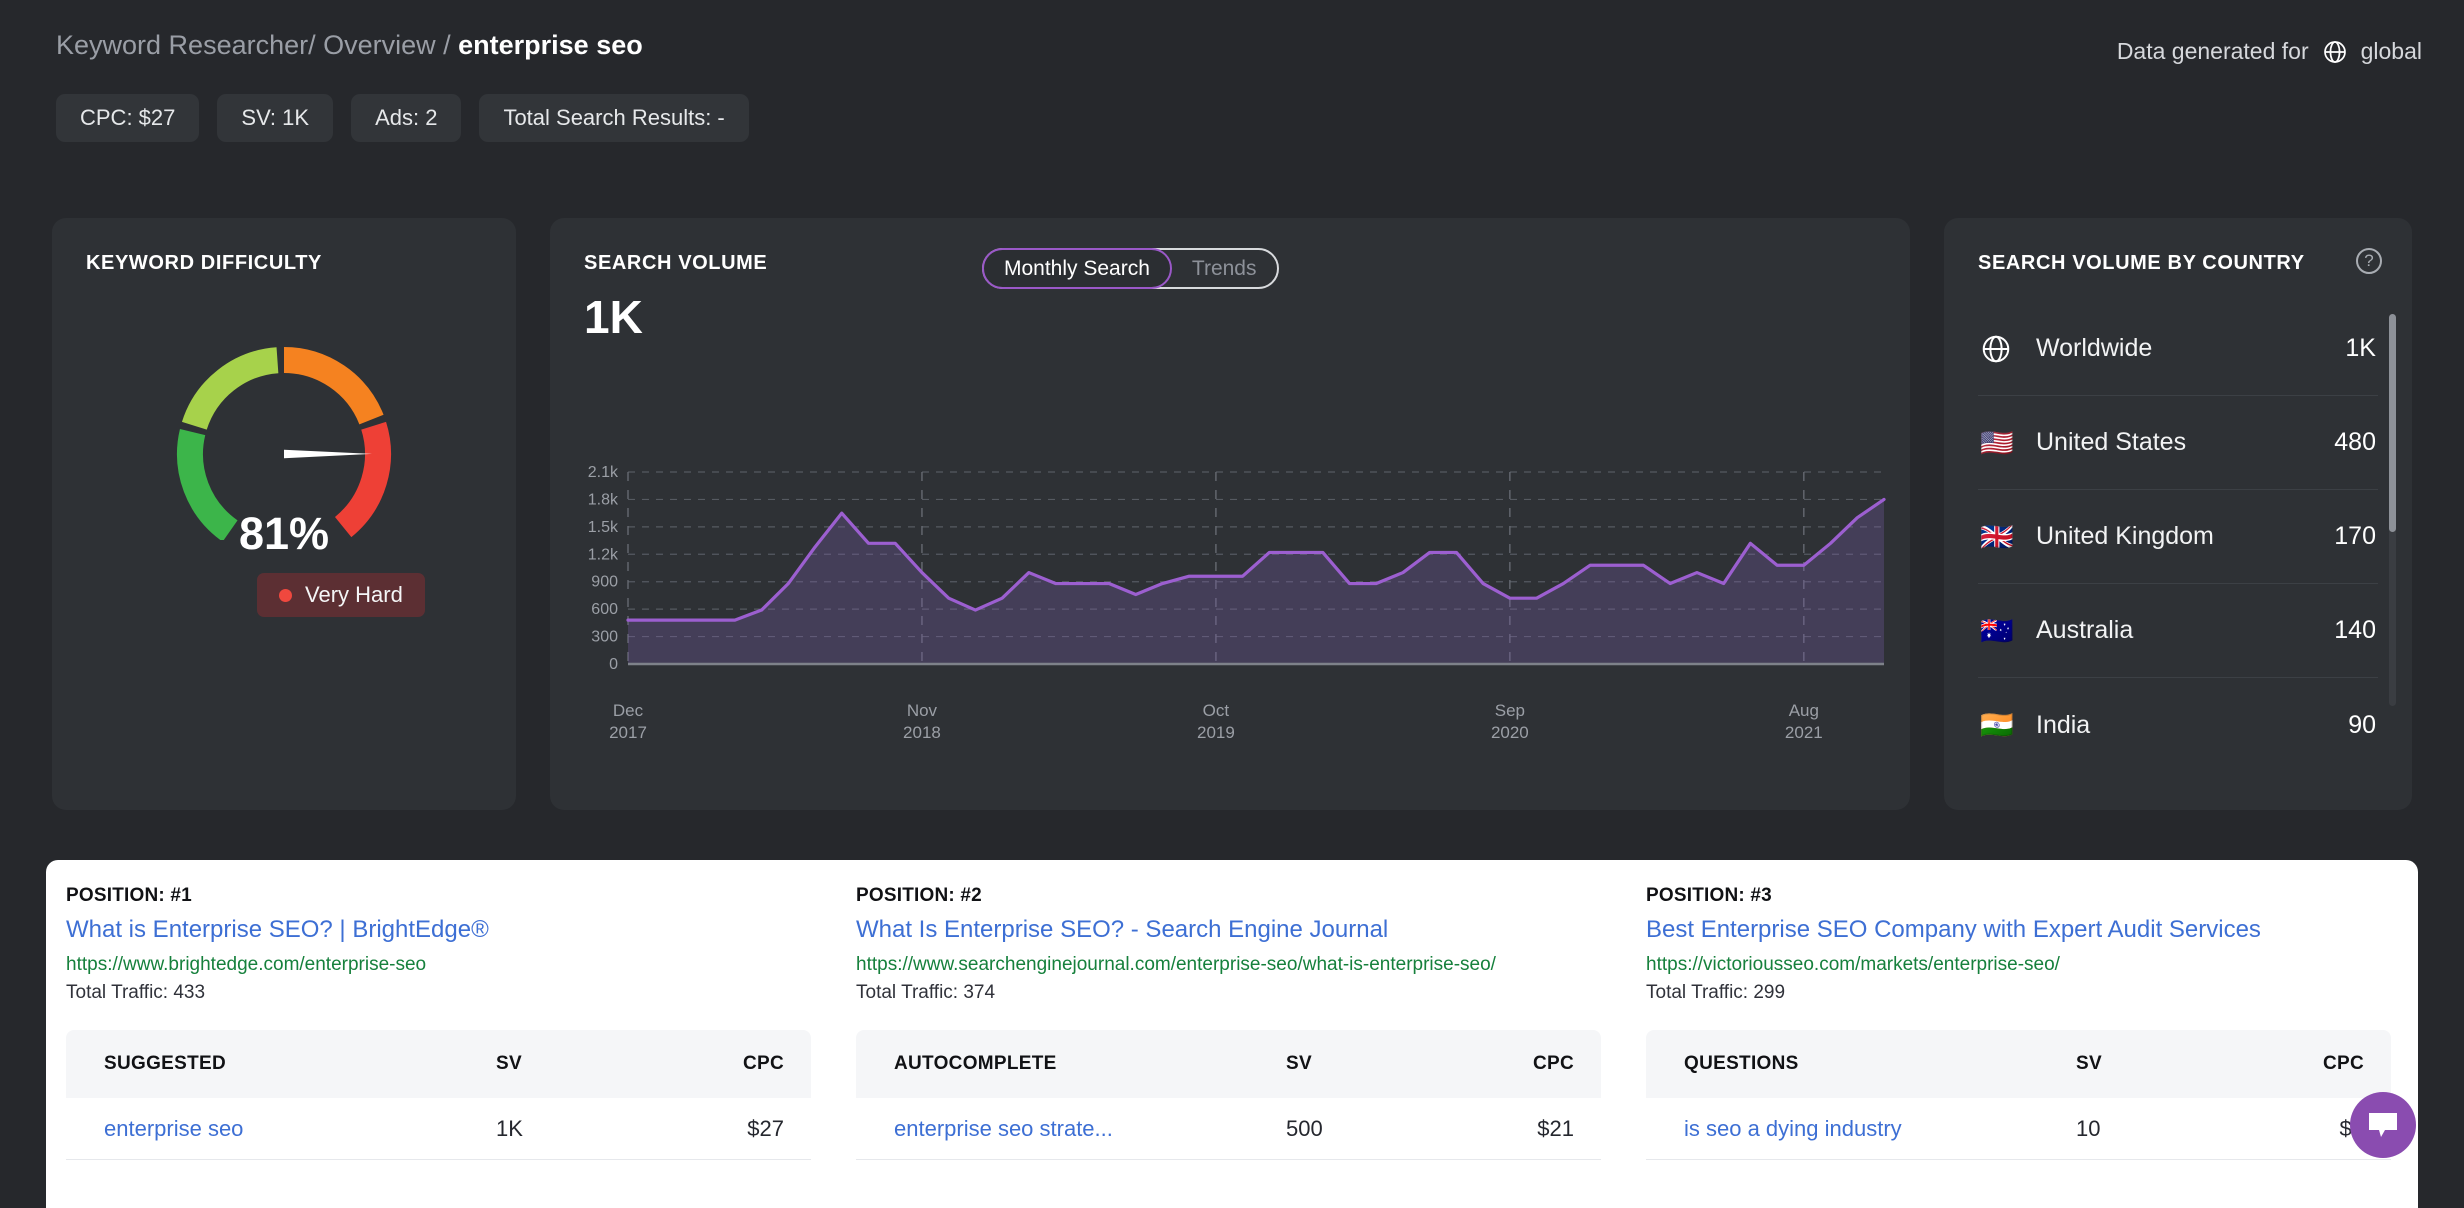 This screenshot has height=1208, width=2464. I want to click on chat-widget-button, so click(2383, 1125).